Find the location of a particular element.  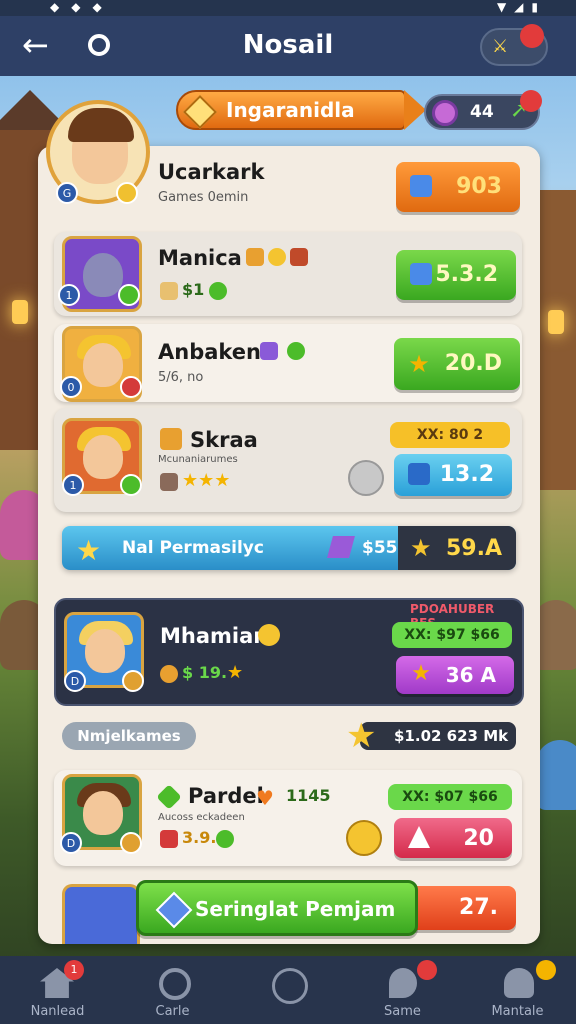

heart-icon: ♥ is located at coordinates (265, 798).